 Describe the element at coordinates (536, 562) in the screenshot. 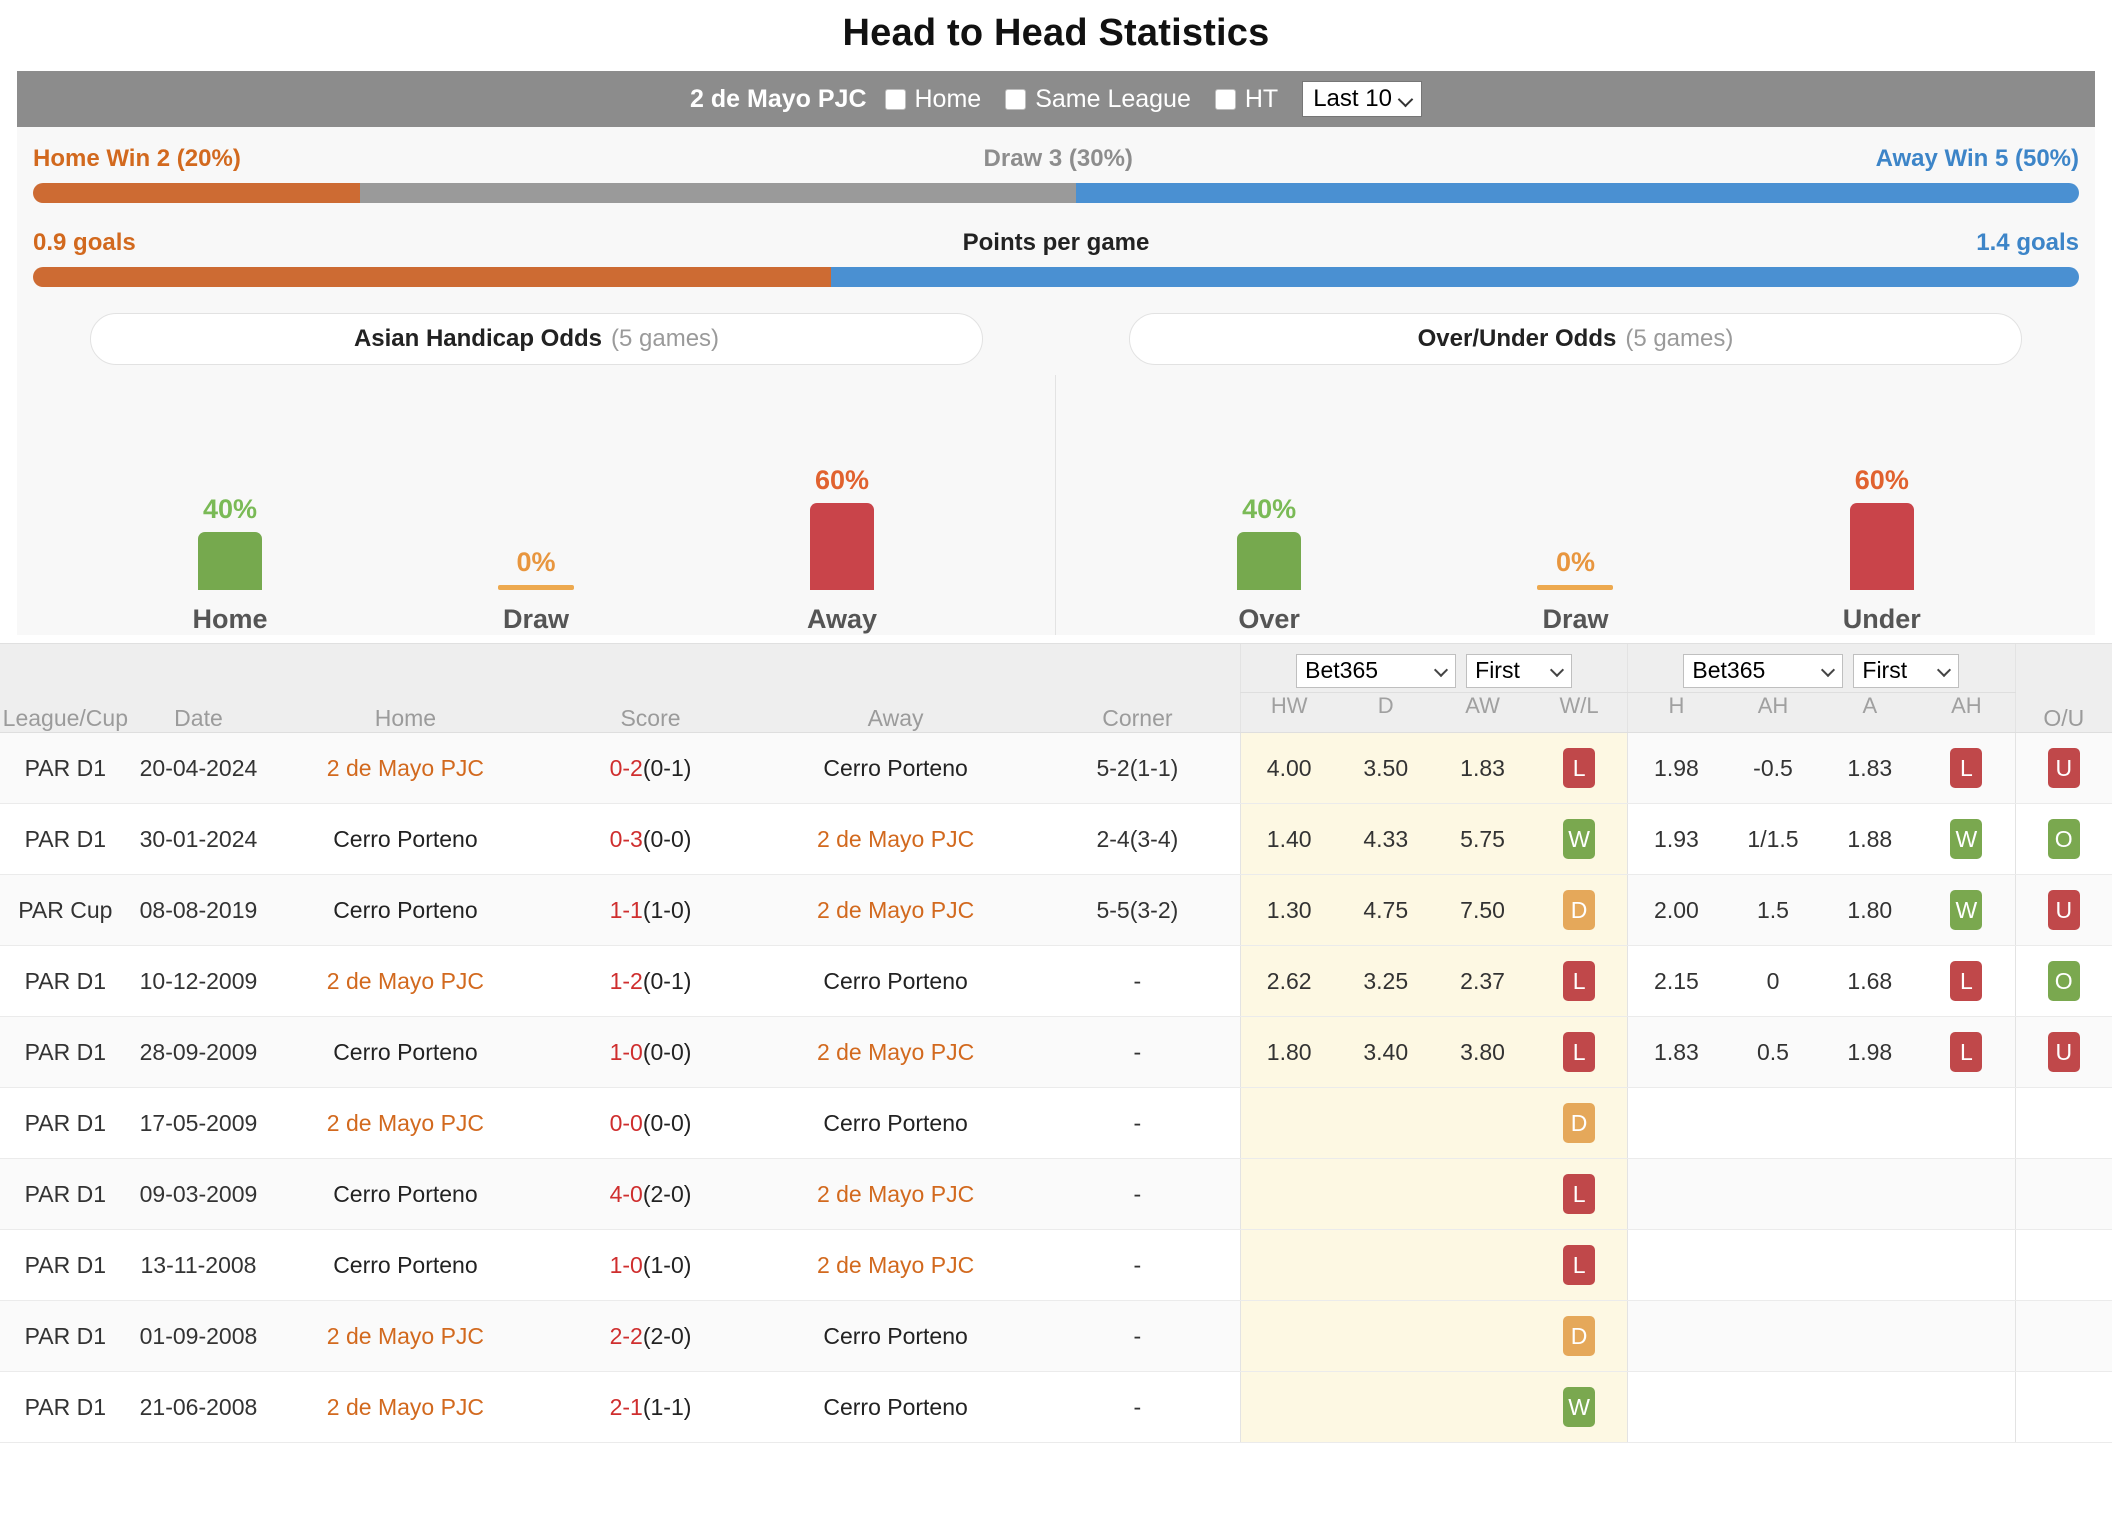

I see `chart-bar-draw-value: 0%` at that location.